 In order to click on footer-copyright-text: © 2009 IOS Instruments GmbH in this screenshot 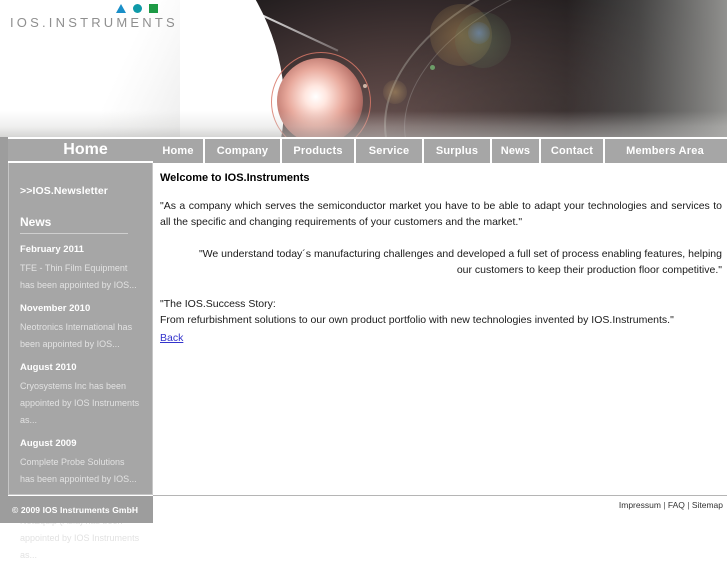, I will do `click(75, 509)`.